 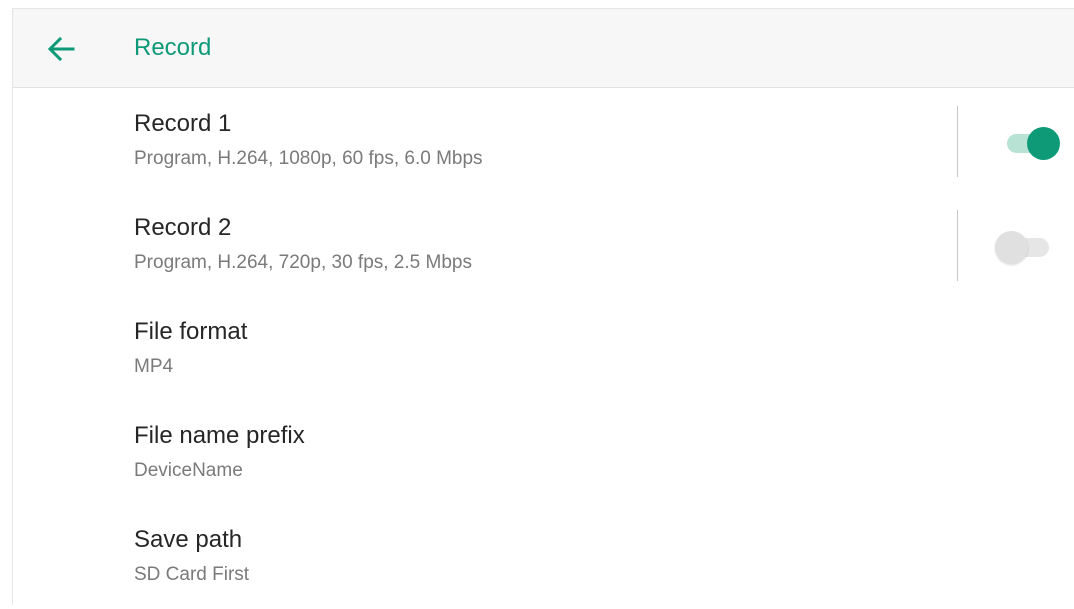 What do you see at coordinates (543, 48) in the screenshot?
I see `app-bar: Record` at bounding box center [543, 48].